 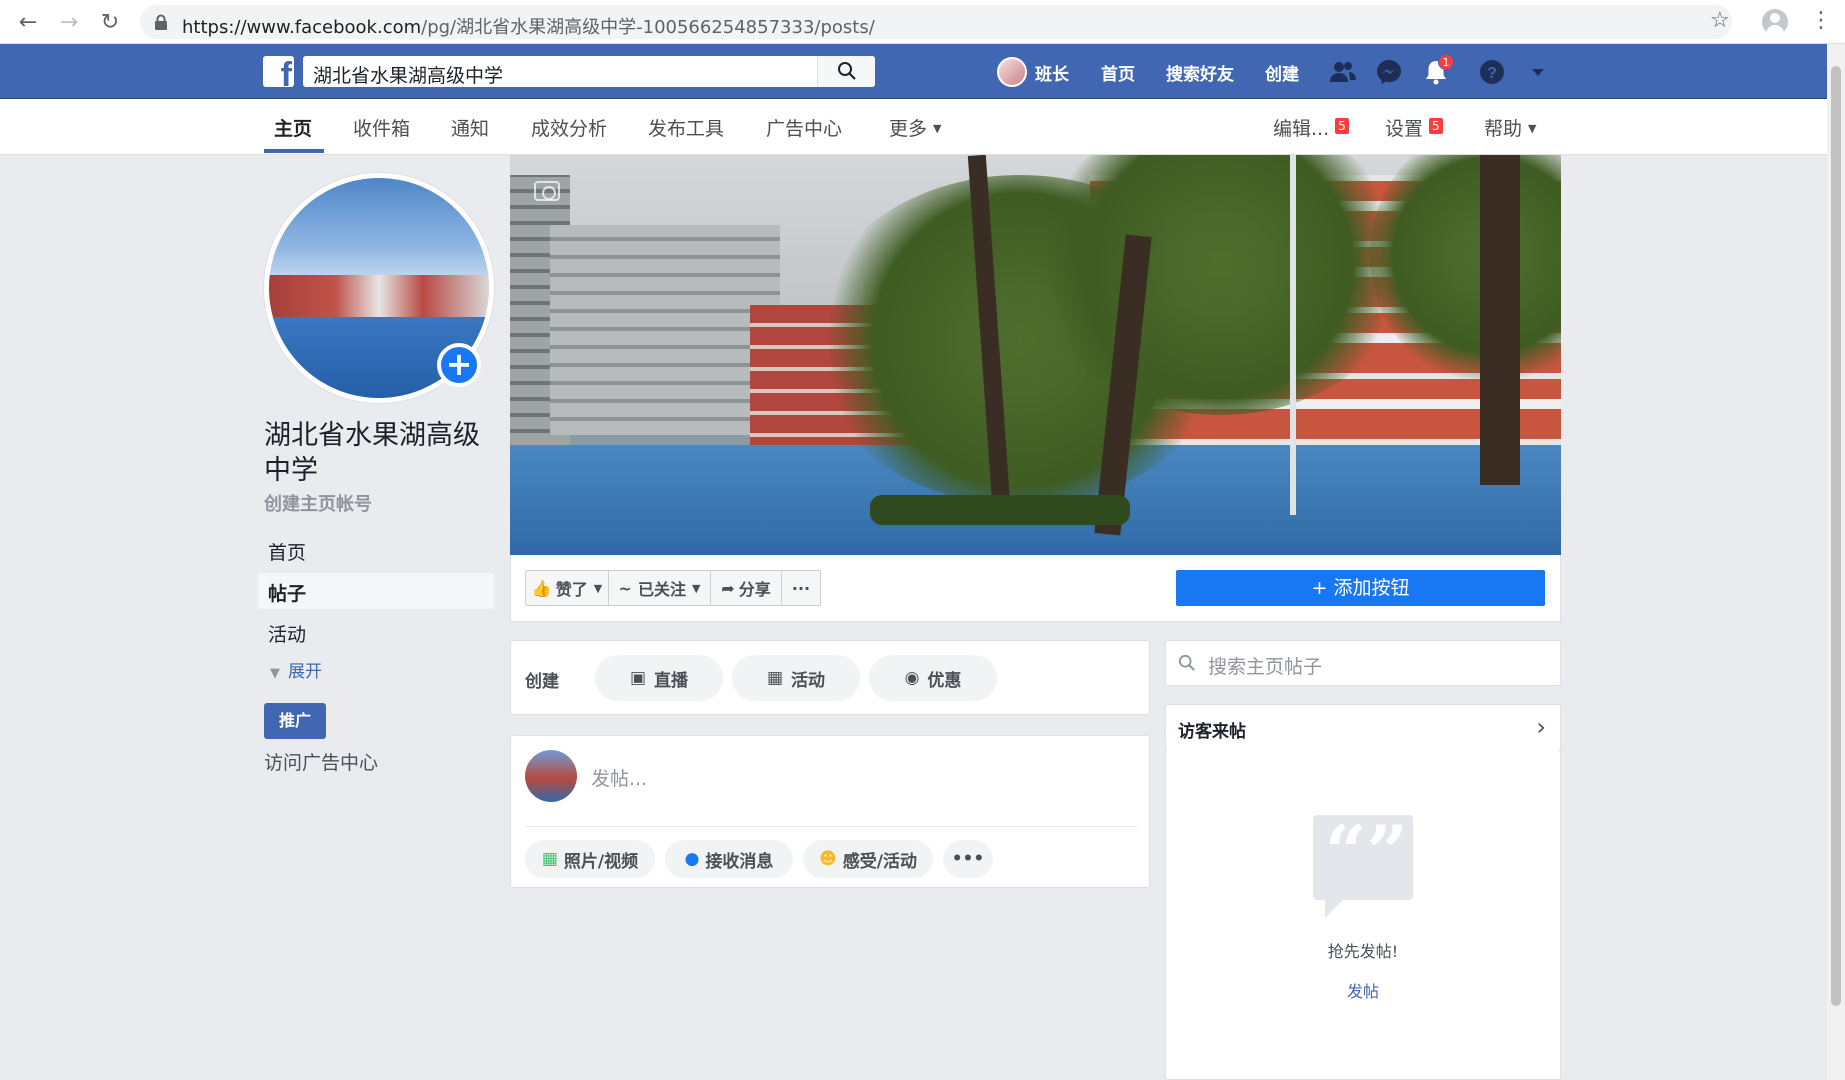 I want to click on tab-home: 主页, so click(x=293, y=127).